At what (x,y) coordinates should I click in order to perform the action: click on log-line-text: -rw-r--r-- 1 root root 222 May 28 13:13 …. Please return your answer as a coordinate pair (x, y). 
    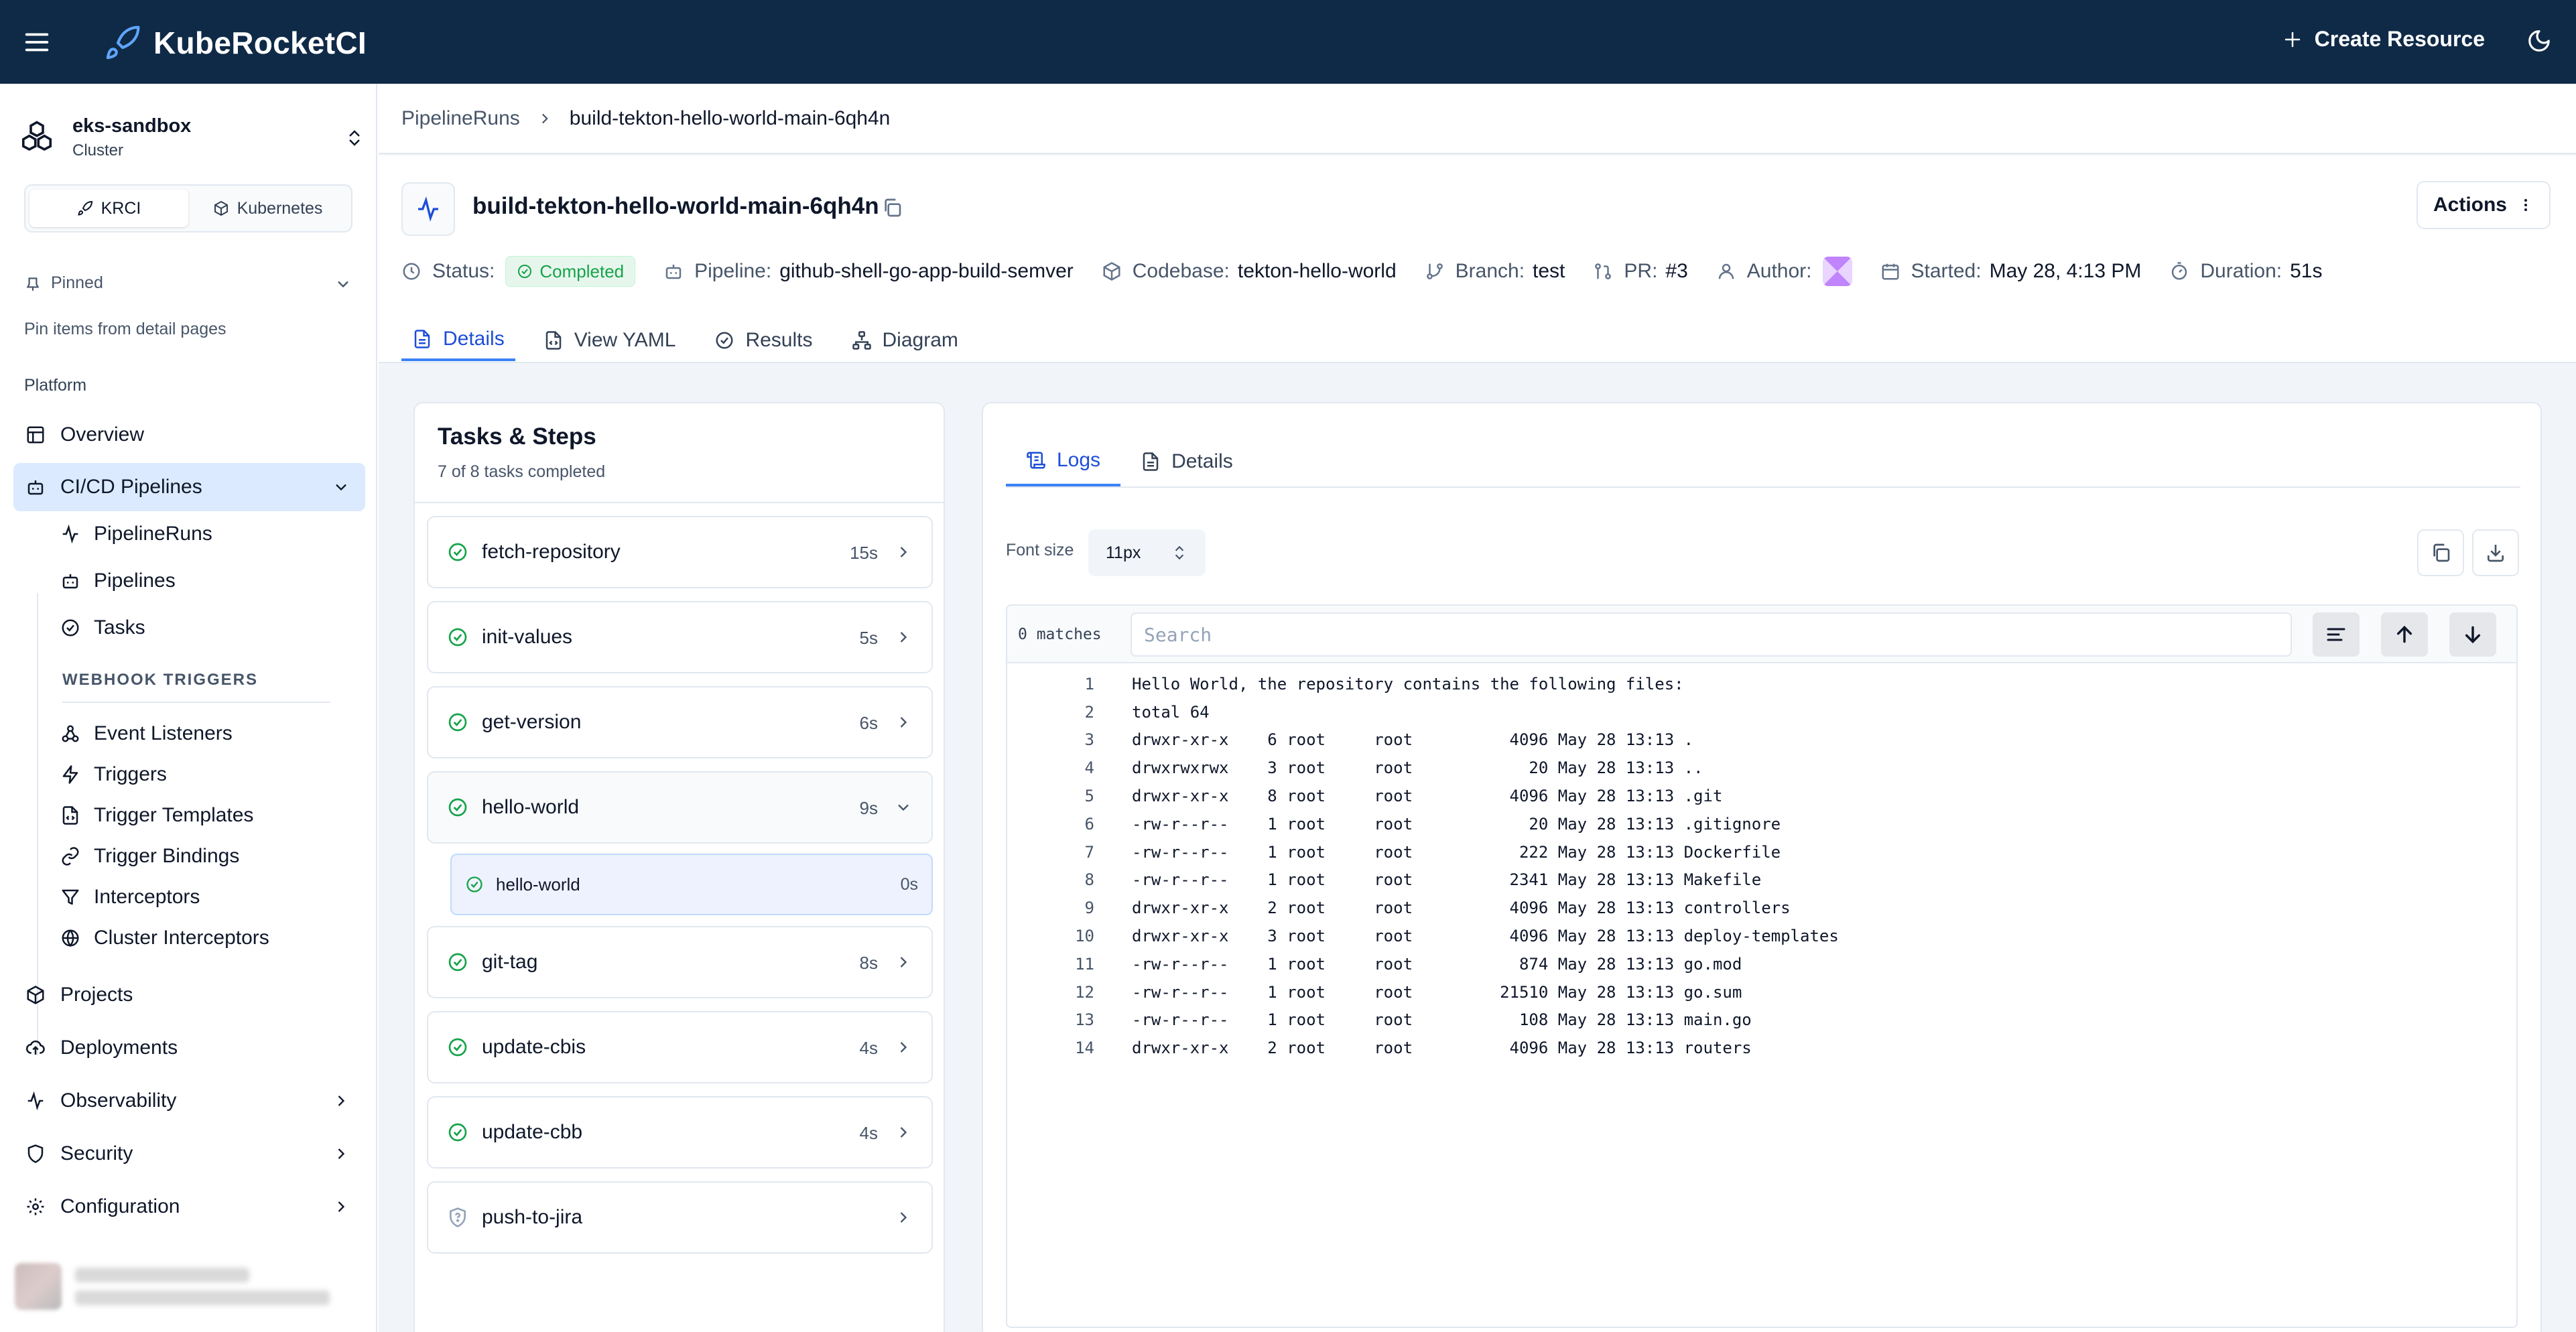
    Looking at the image, I should click on (1456, 852).